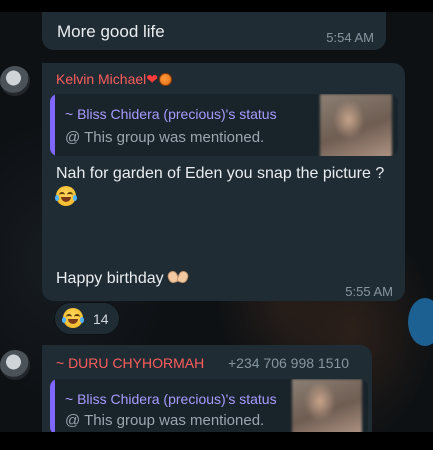 This screenshot has width=433, height=450. Describe the element at coordinates (369, 291) in the screenshot. I see `message-time: 5:55 AM` at that location.